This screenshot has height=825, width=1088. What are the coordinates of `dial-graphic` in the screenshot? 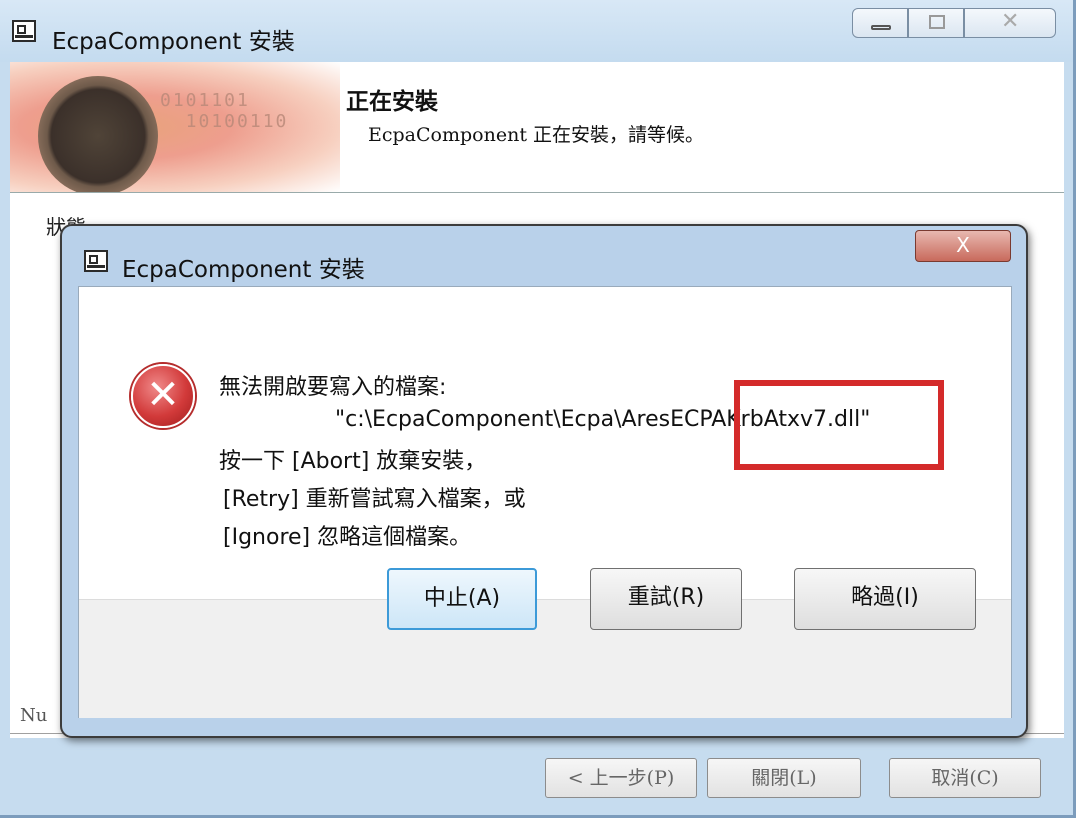 It's located at (98, 134).